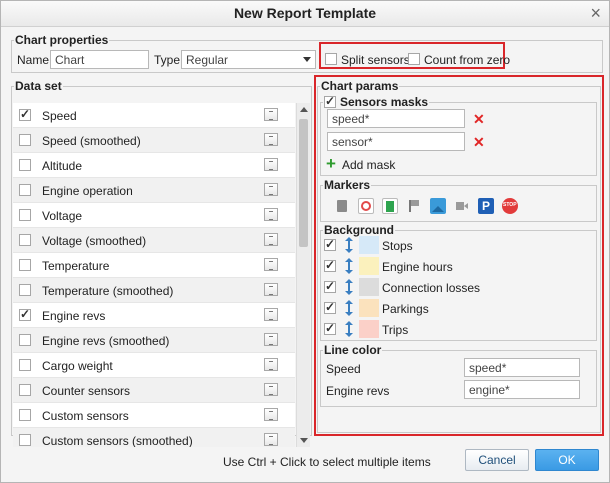  I want to click on stop-icon: STOP, so click(510, 206).